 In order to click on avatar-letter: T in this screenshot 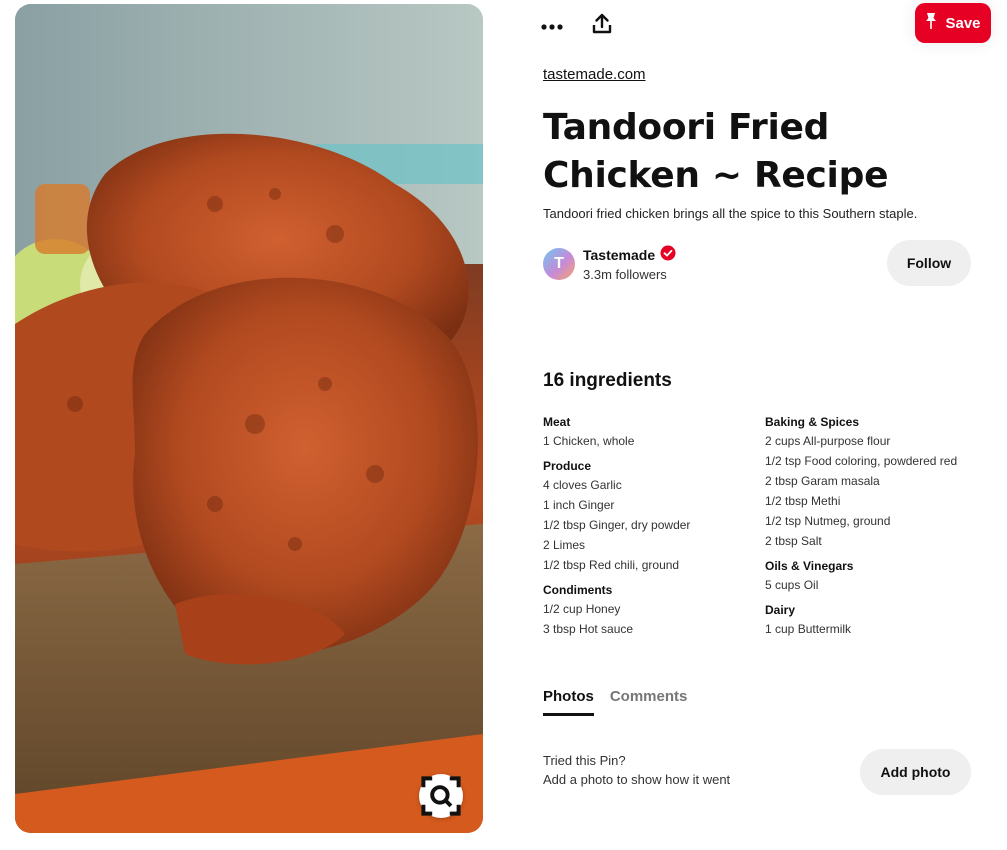, I will do `click(559, 263)`.